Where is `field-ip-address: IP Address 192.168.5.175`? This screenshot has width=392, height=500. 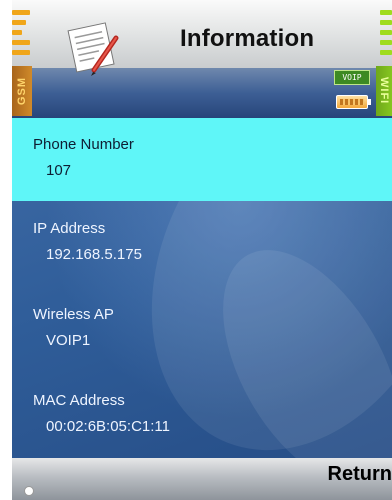
field-ip-address: IP Address 192.168.5.175 is located at coordinates (202, 242).